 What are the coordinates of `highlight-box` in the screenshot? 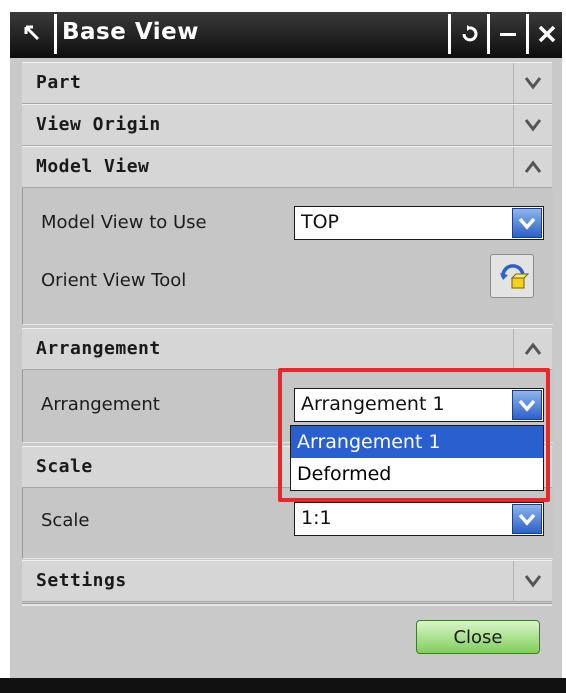 It's located at (414, 435).